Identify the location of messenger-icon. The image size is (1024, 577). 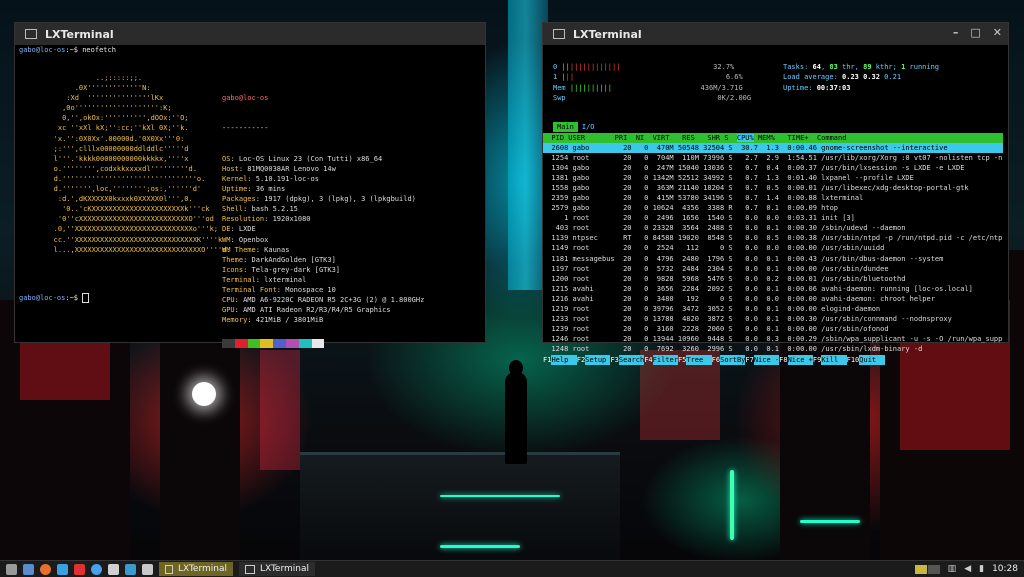
(79, 569).